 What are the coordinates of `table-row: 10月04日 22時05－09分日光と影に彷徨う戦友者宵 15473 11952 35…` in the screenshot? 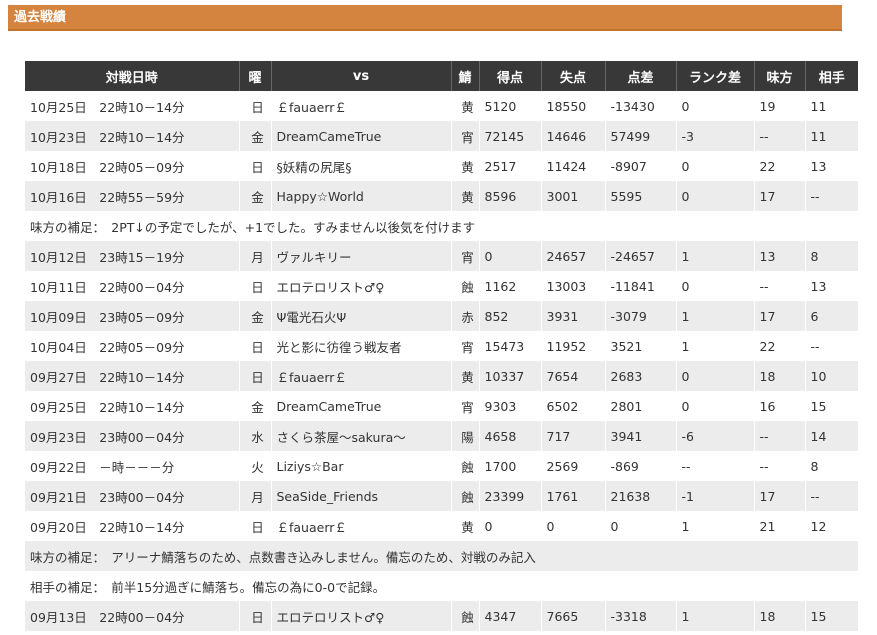 It's located at (441, 346).